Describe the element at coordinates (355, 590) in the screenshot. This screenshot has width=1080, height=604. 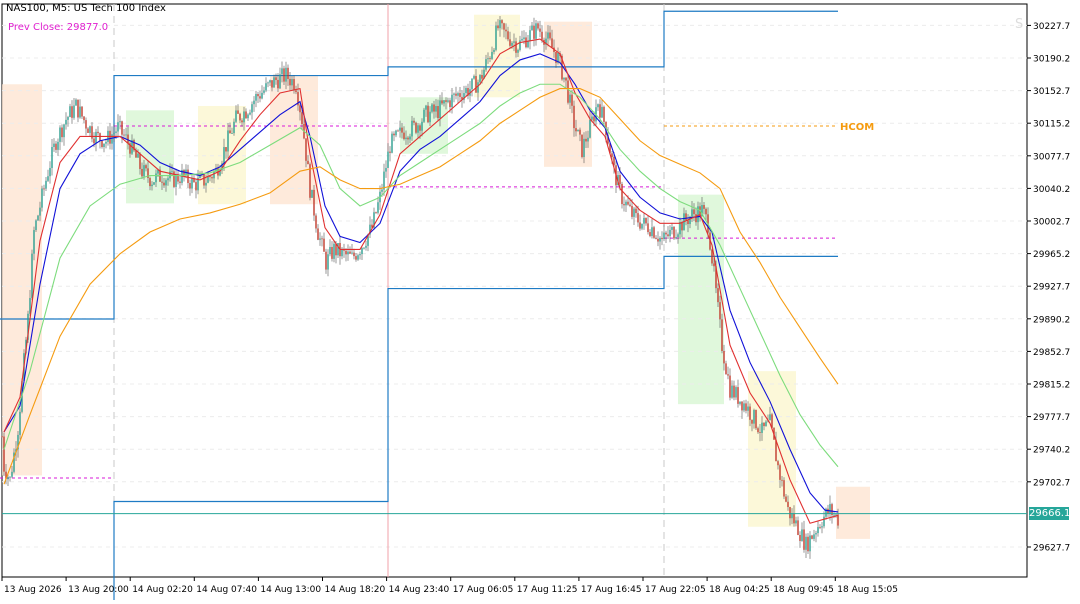
I see `x-tick-label-5: 14 Aug 18:20` at that location.